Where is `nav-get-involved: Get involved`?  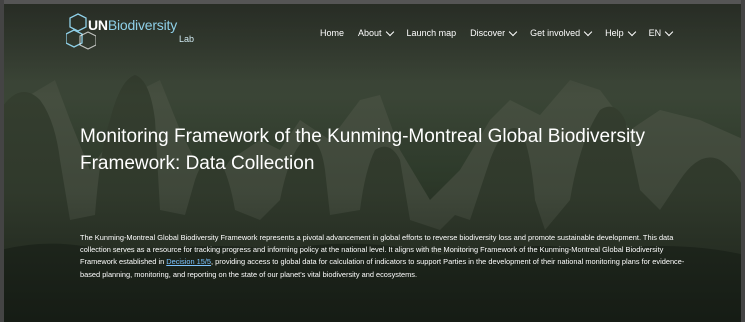
nav-get-involved: Get involved is located at coordinates (561, 32).